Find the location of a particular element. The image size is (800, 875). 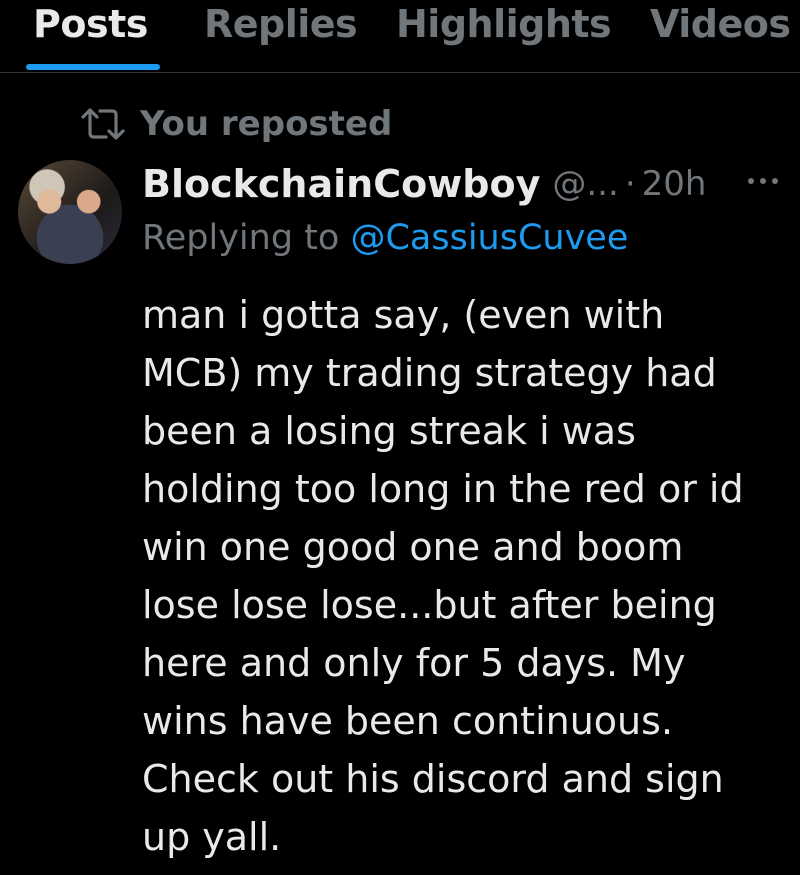

post-text-line: here and only for 5 days. My is located at coordinates (414, 663).